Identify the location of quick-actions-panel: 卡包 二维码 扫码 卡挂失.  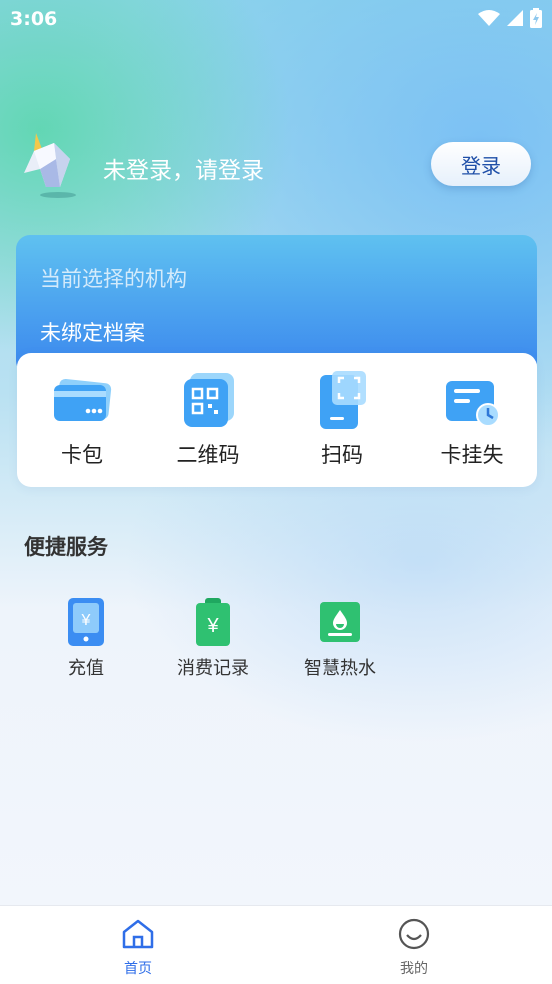
(277, 420).